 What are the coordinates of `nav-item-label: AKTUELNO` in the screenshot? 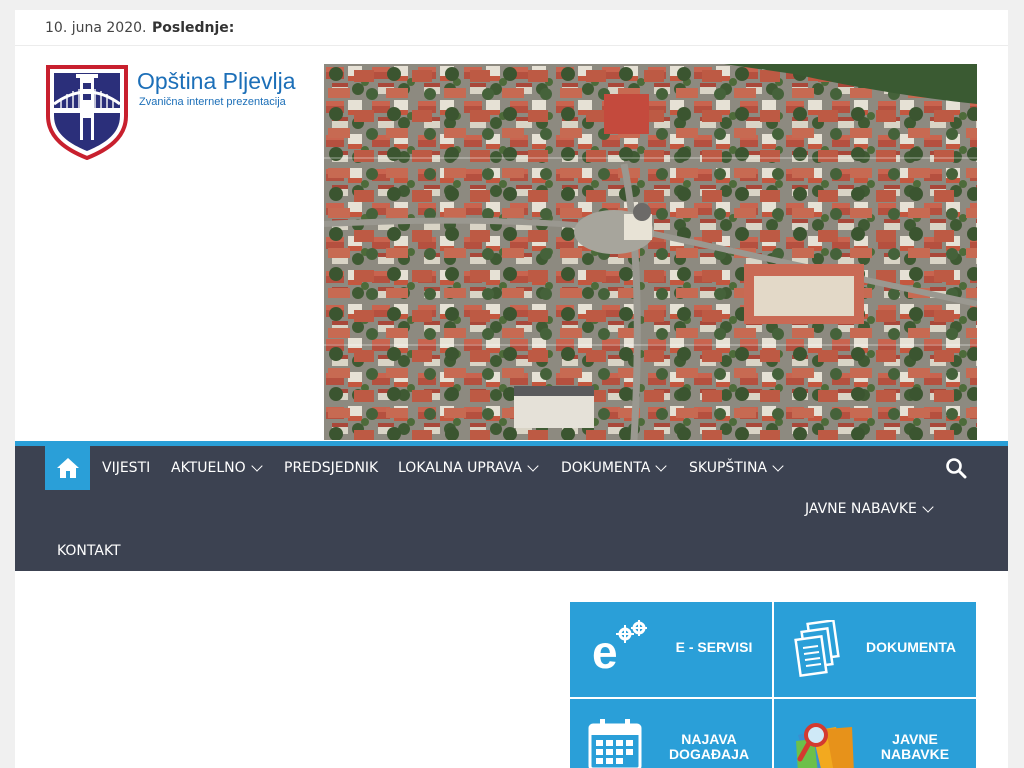 It's located at (208, 468).